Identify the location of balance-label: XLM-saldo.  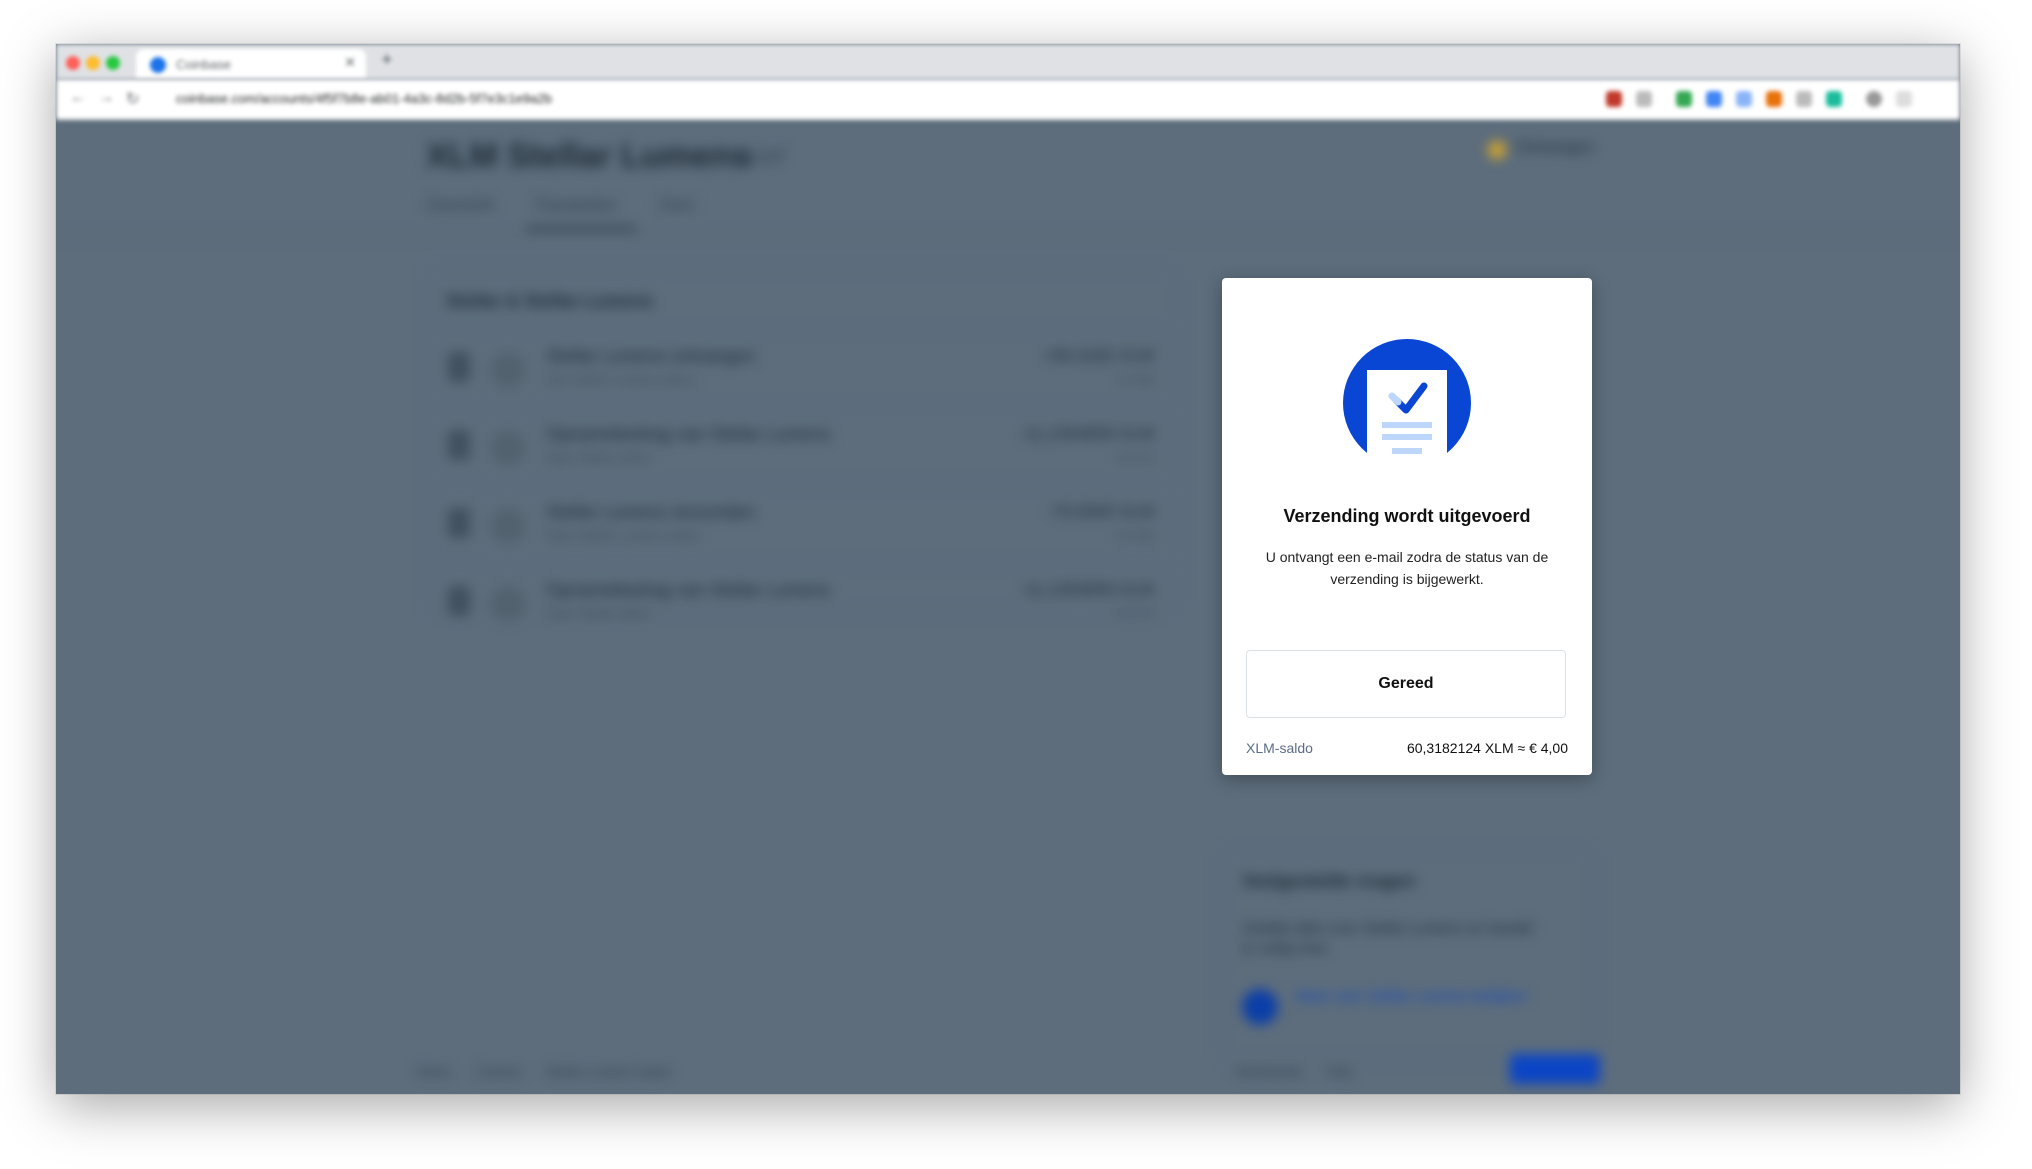
(1279, 748).